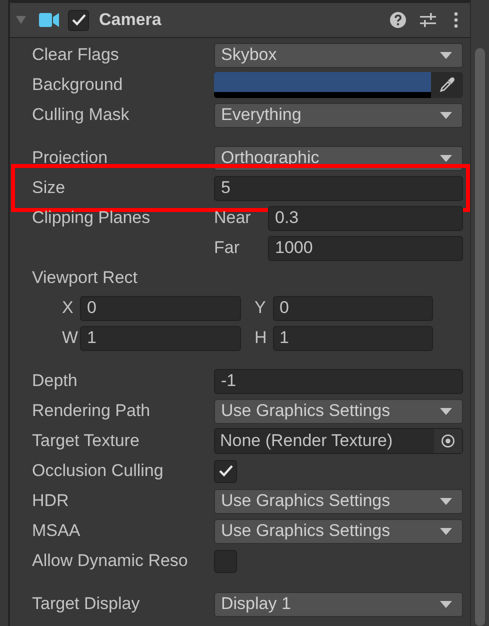  Describe the element at coordinates (110, 561) in the screenshot. I see `property-label: Allow Dynamic Reso` at that location.